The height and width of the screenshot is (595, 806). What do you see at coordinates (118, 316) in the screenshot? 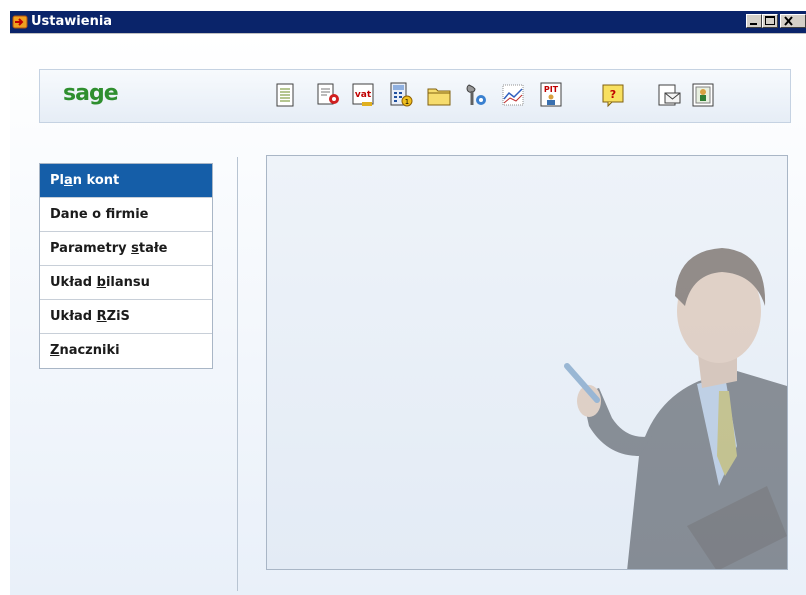
I see `nav-label-post: ZiS` at bounding box center [118, 316].